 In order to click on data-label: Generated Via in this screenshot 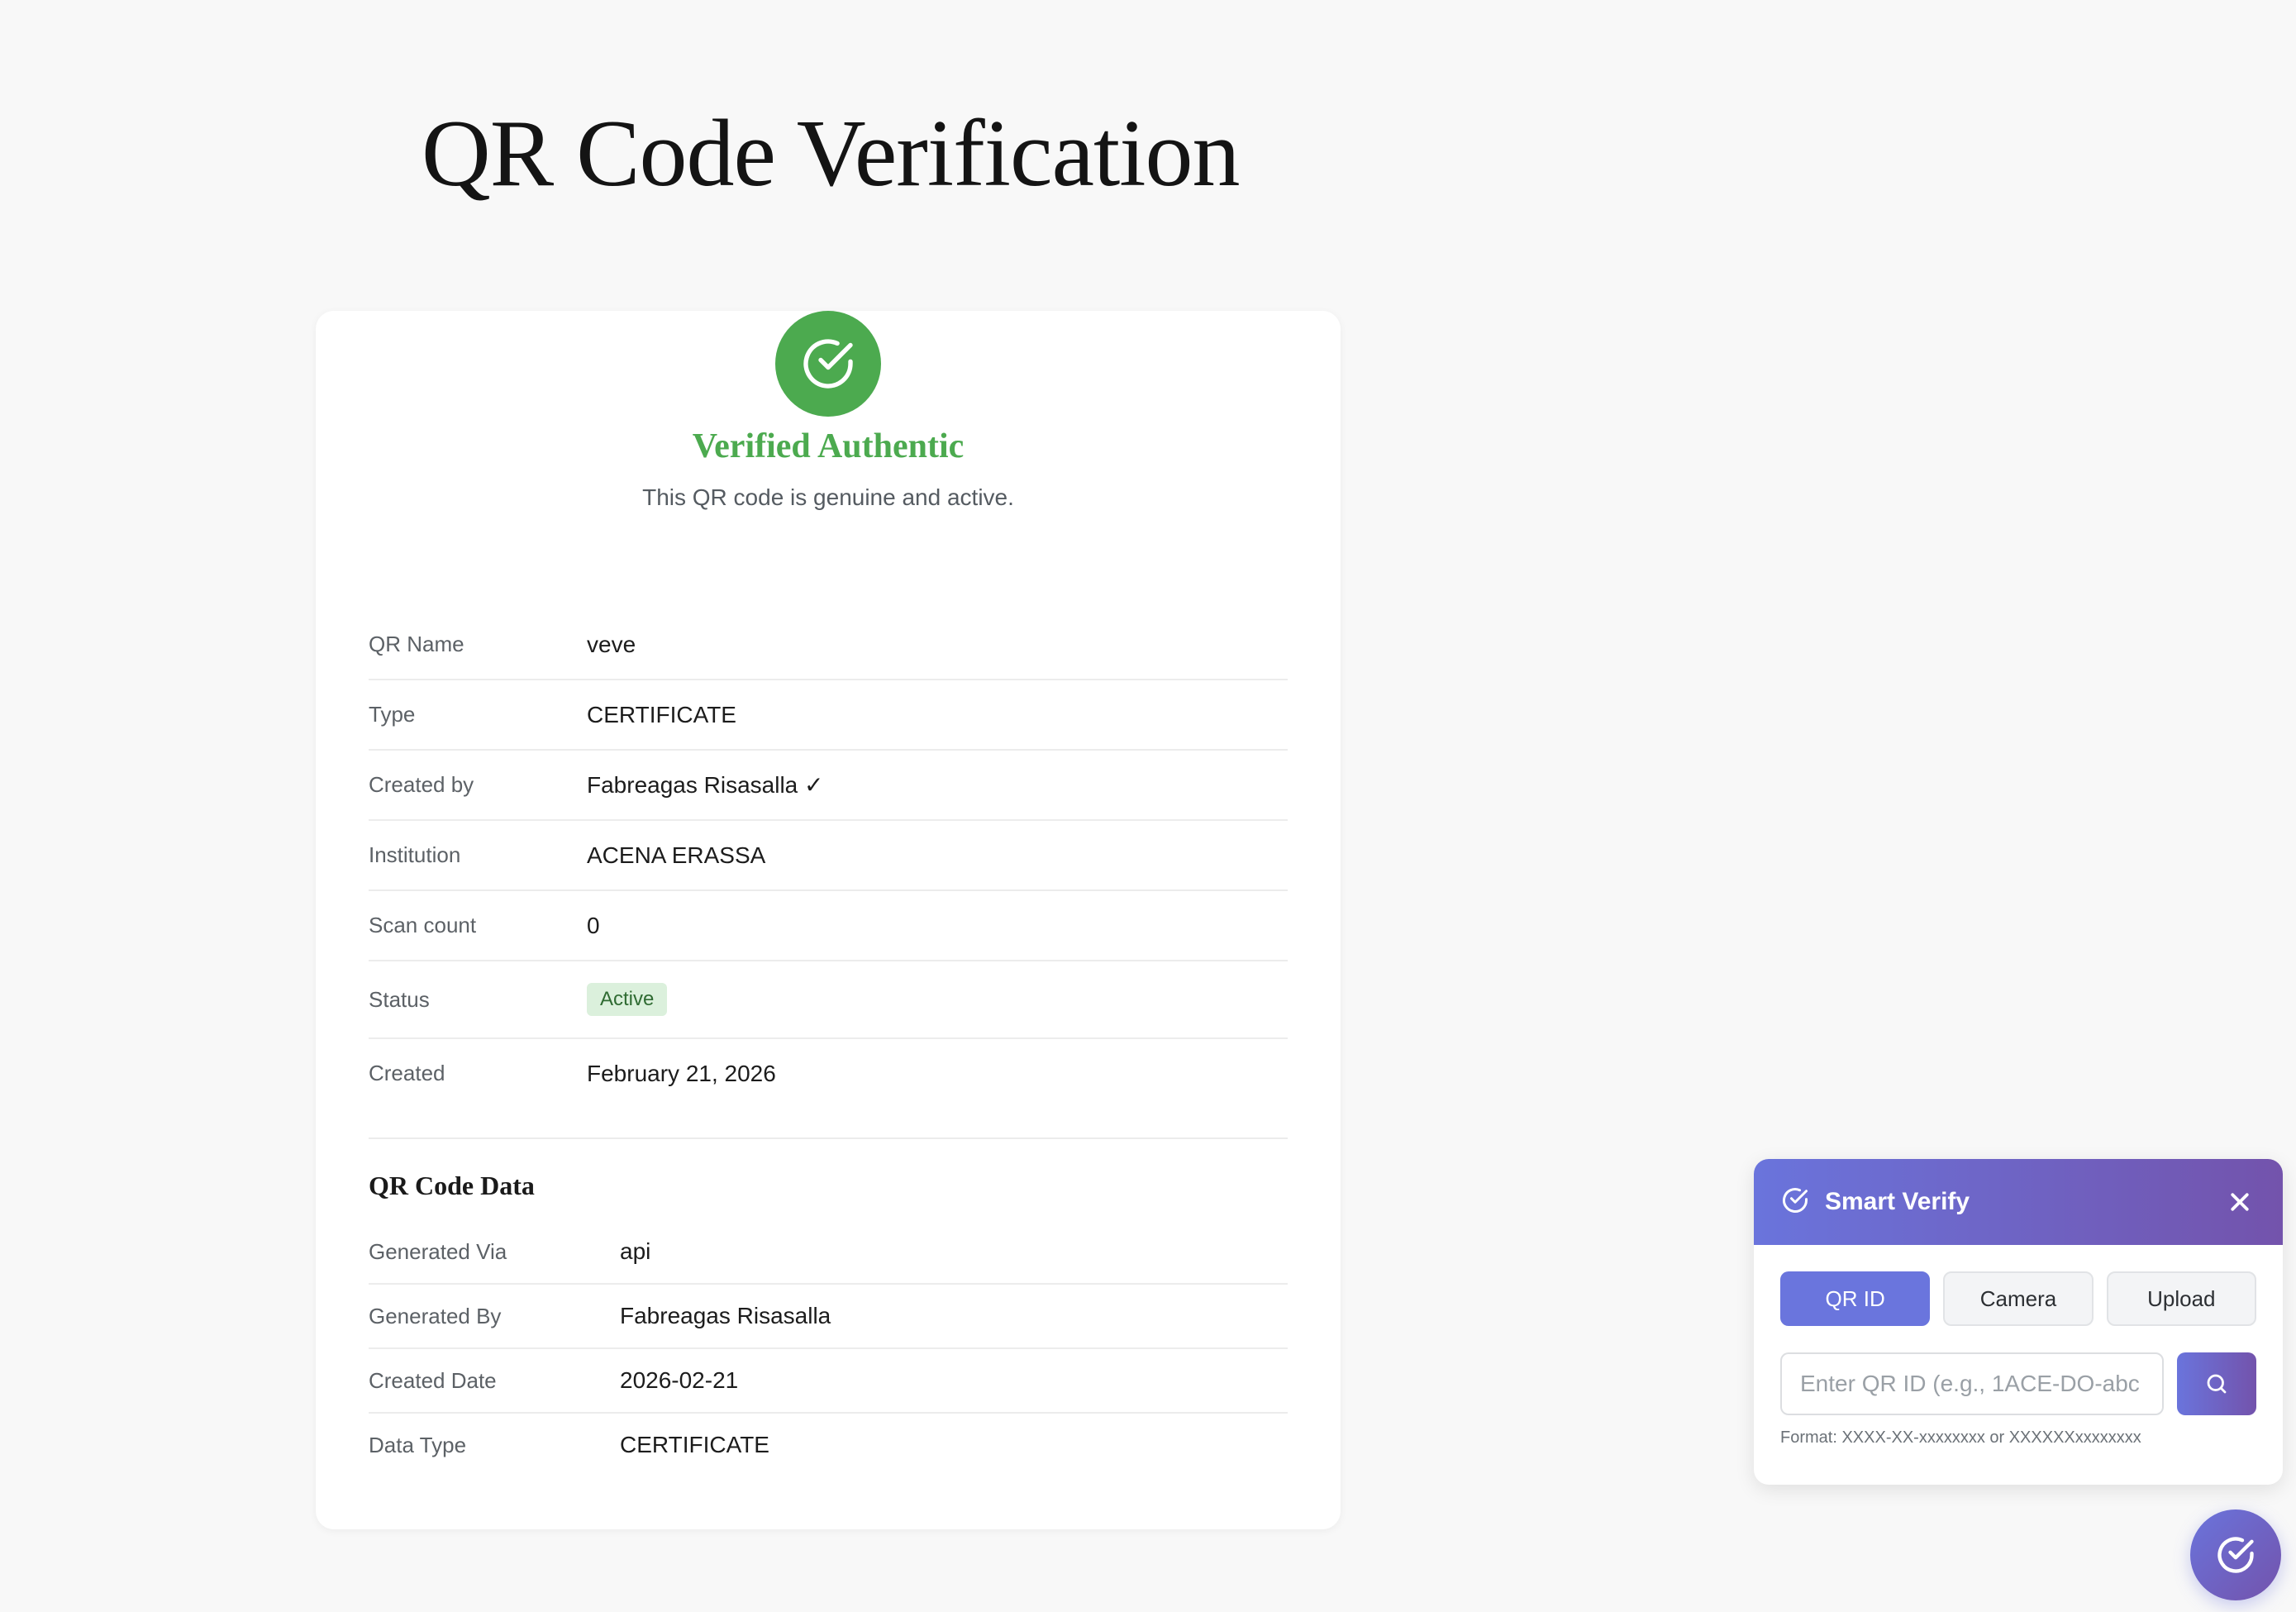, I will do `click(438, 1251)`.